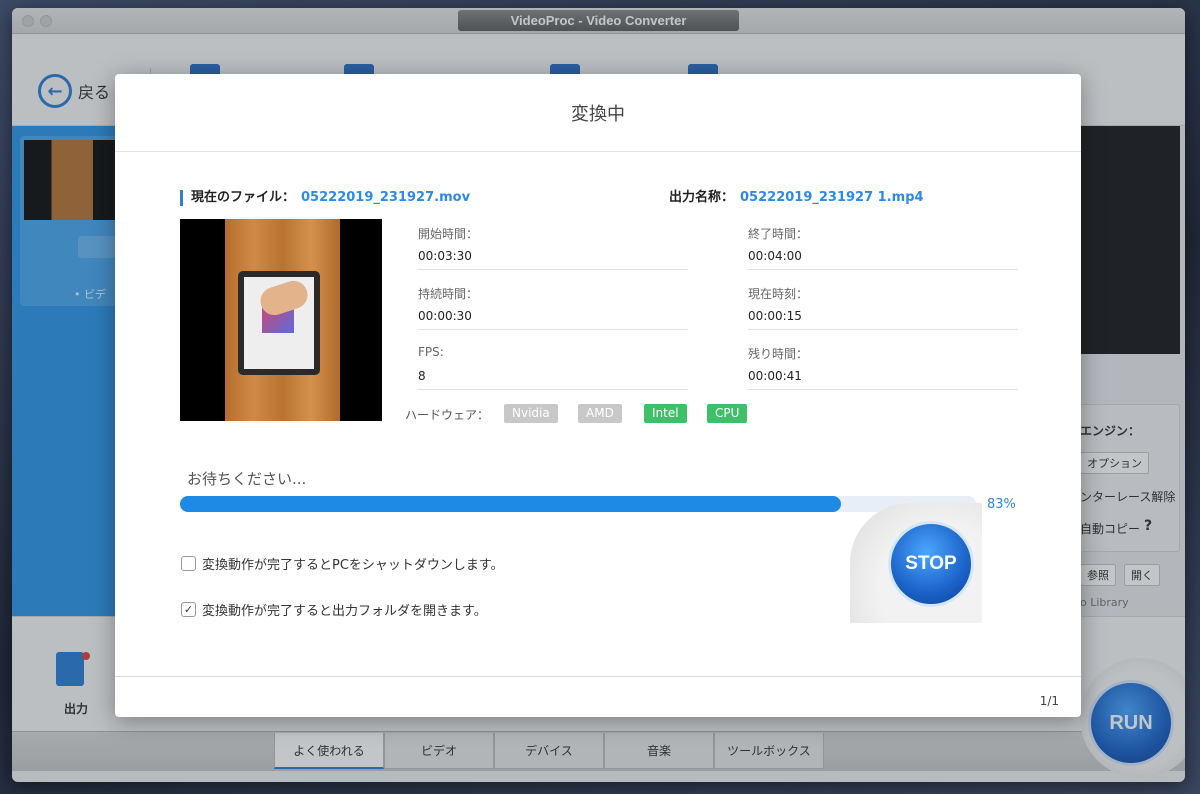 The width and height of the screenshot is (1200, 794). What do you see at coordinates (1049, 701) in the screenshot?
I see `page-count: 1/1` at bounding box center [1049, 701].